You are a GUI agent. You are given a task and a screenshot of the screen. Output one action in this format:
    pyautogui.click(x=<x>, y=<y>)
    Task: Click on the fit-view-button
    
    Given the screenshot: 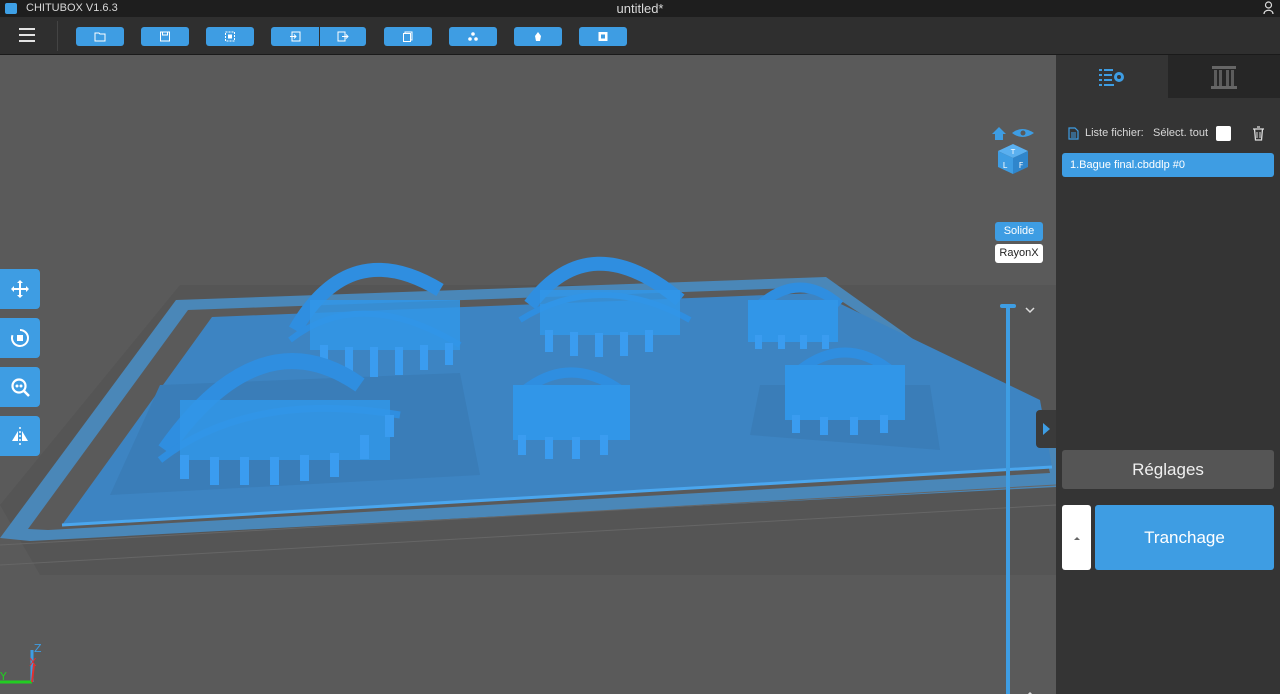 What is the action you would take?
    pyautogui.click(x=230, y=36)
    